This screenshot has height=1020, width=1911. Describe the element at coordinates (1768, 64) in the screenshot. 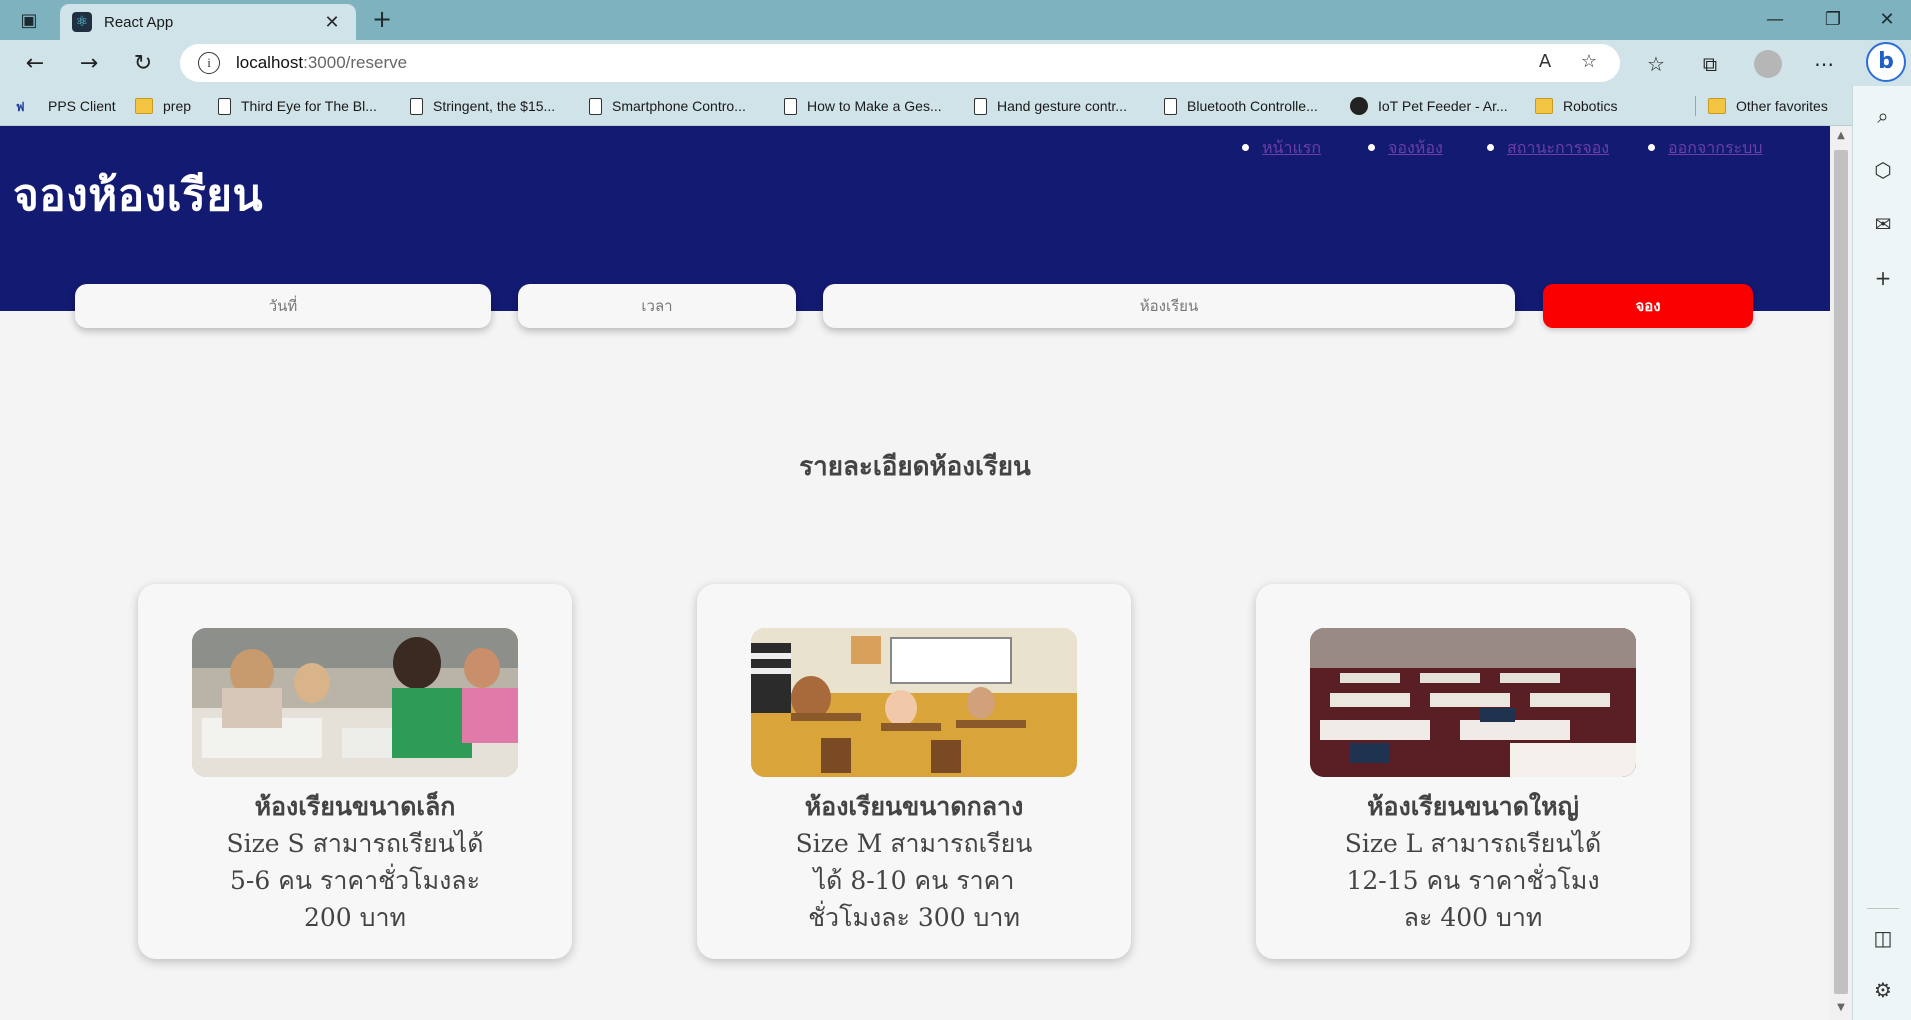

I see `profile-avatar` at that location.